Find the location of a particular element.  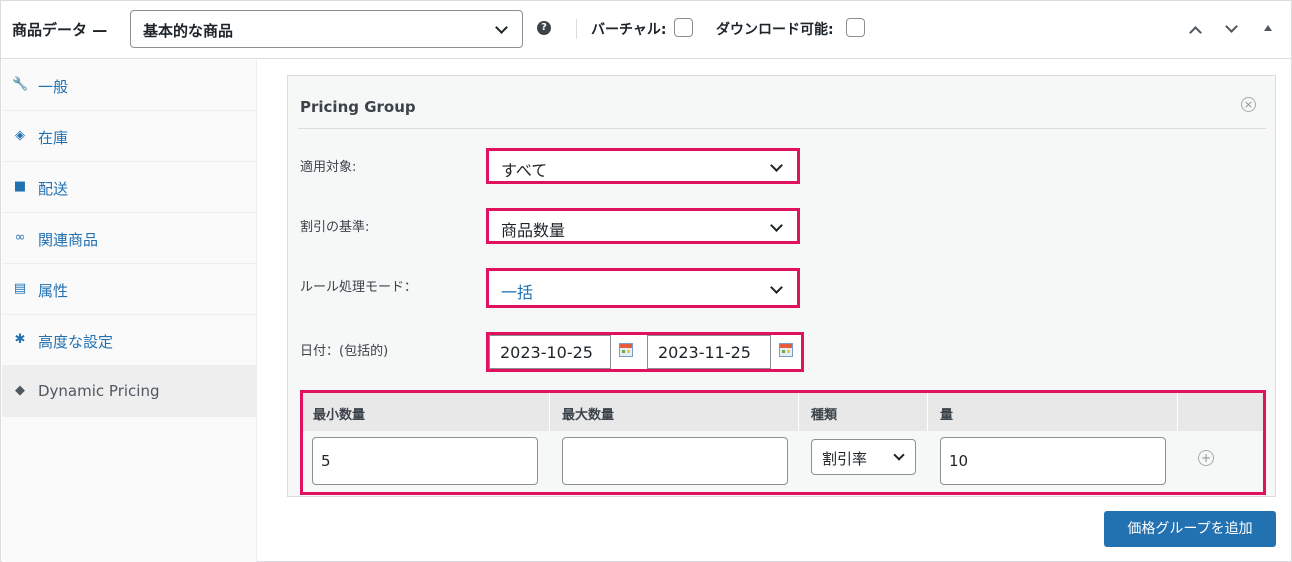

product-data-title: 商品データ — is located at coordinates (60, 30).